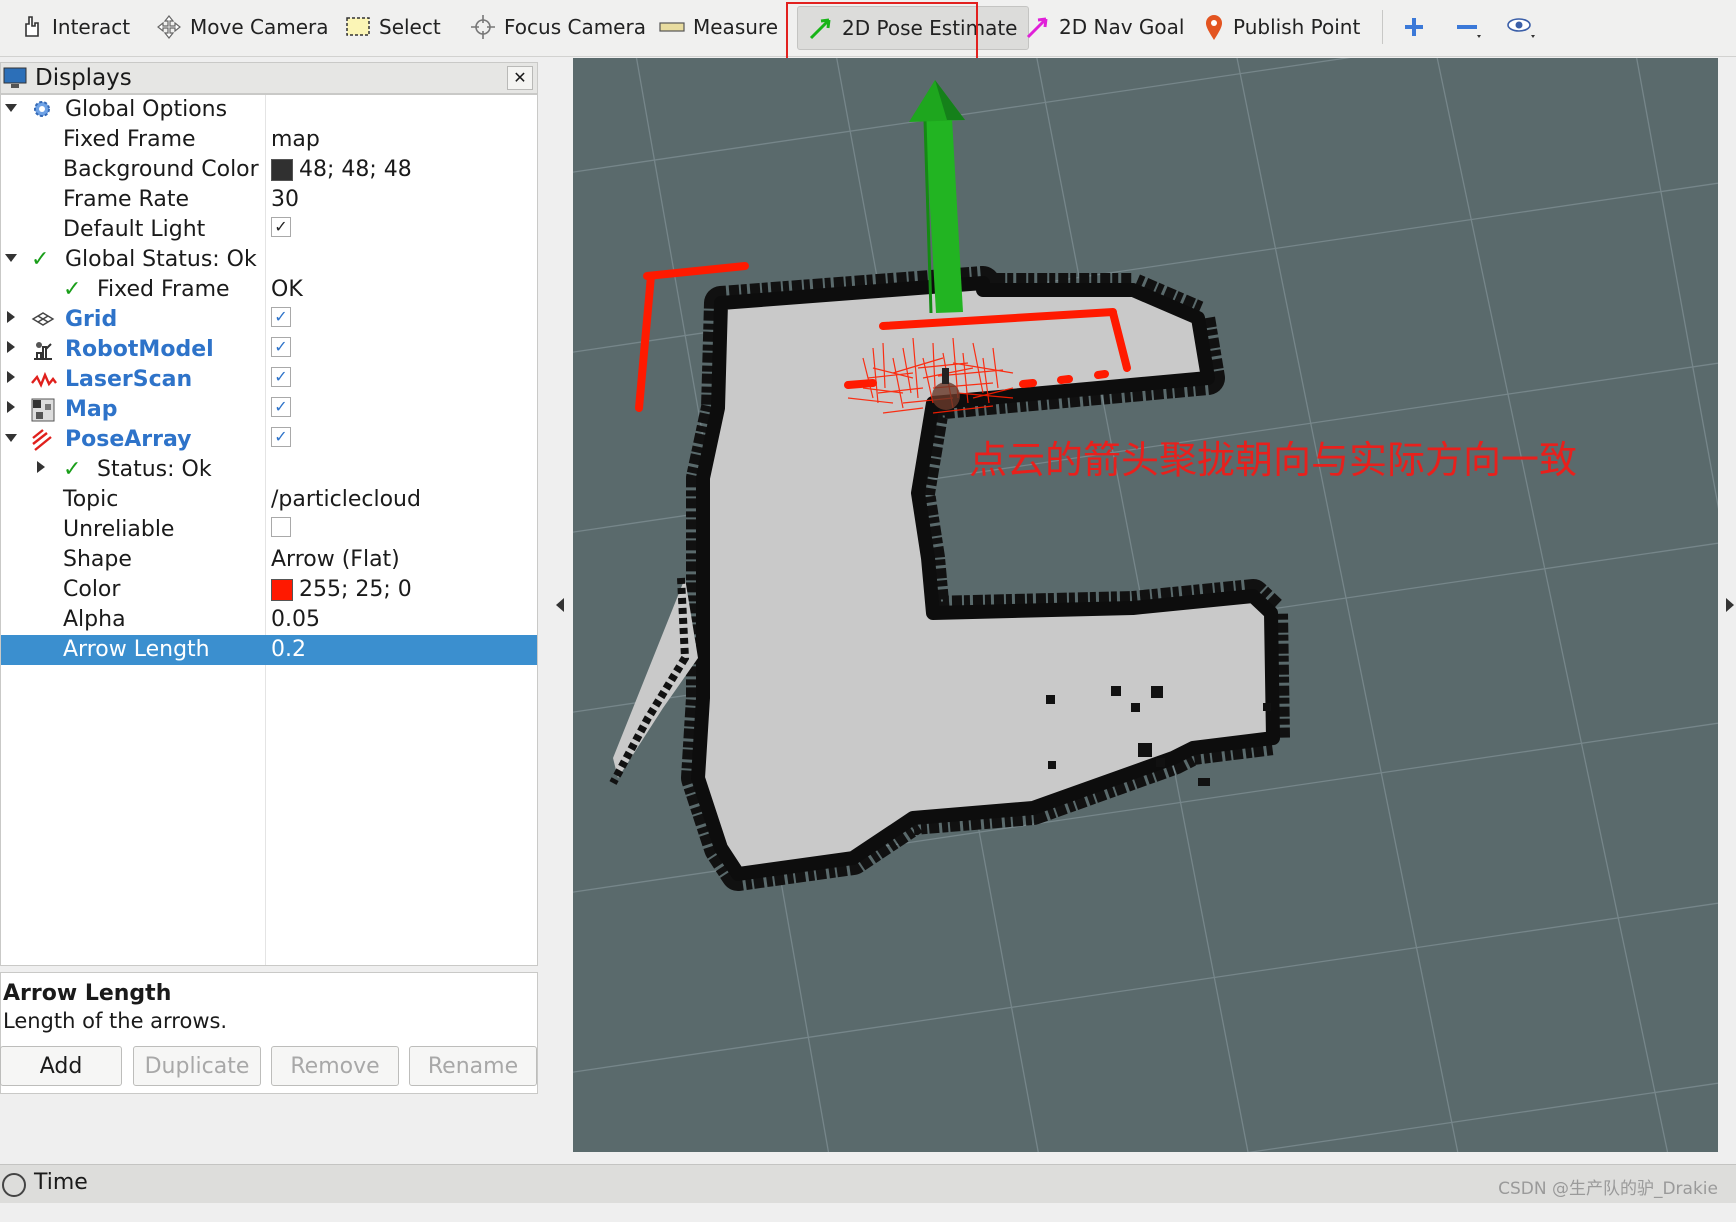  What do you see at coordinates (74, 27) in the screenshot?
I see `interact-tool-button: Interact` at bounding box center [74, 27].